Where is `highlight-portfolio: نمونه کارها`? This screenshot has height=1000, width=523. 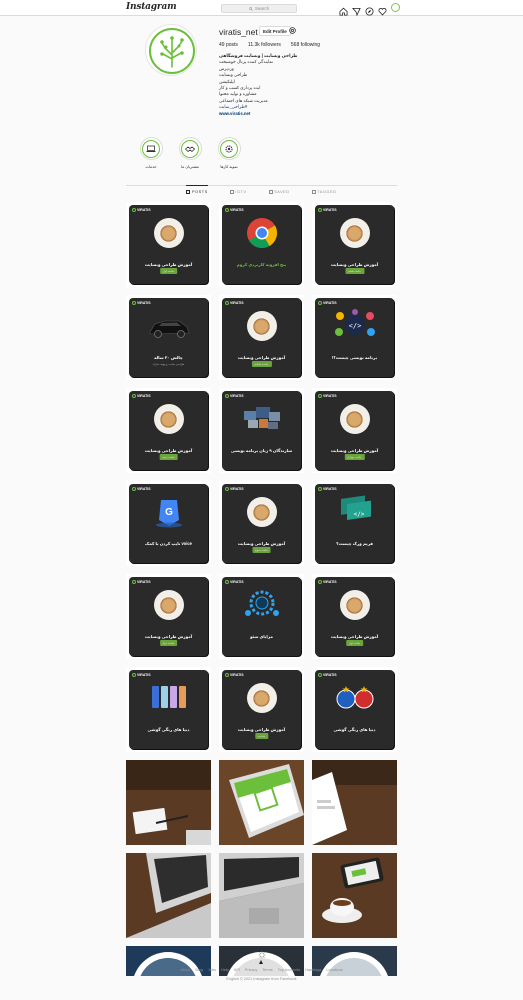
highlight-portfolio: نمونه کارها is located at coordinates (229, 153).